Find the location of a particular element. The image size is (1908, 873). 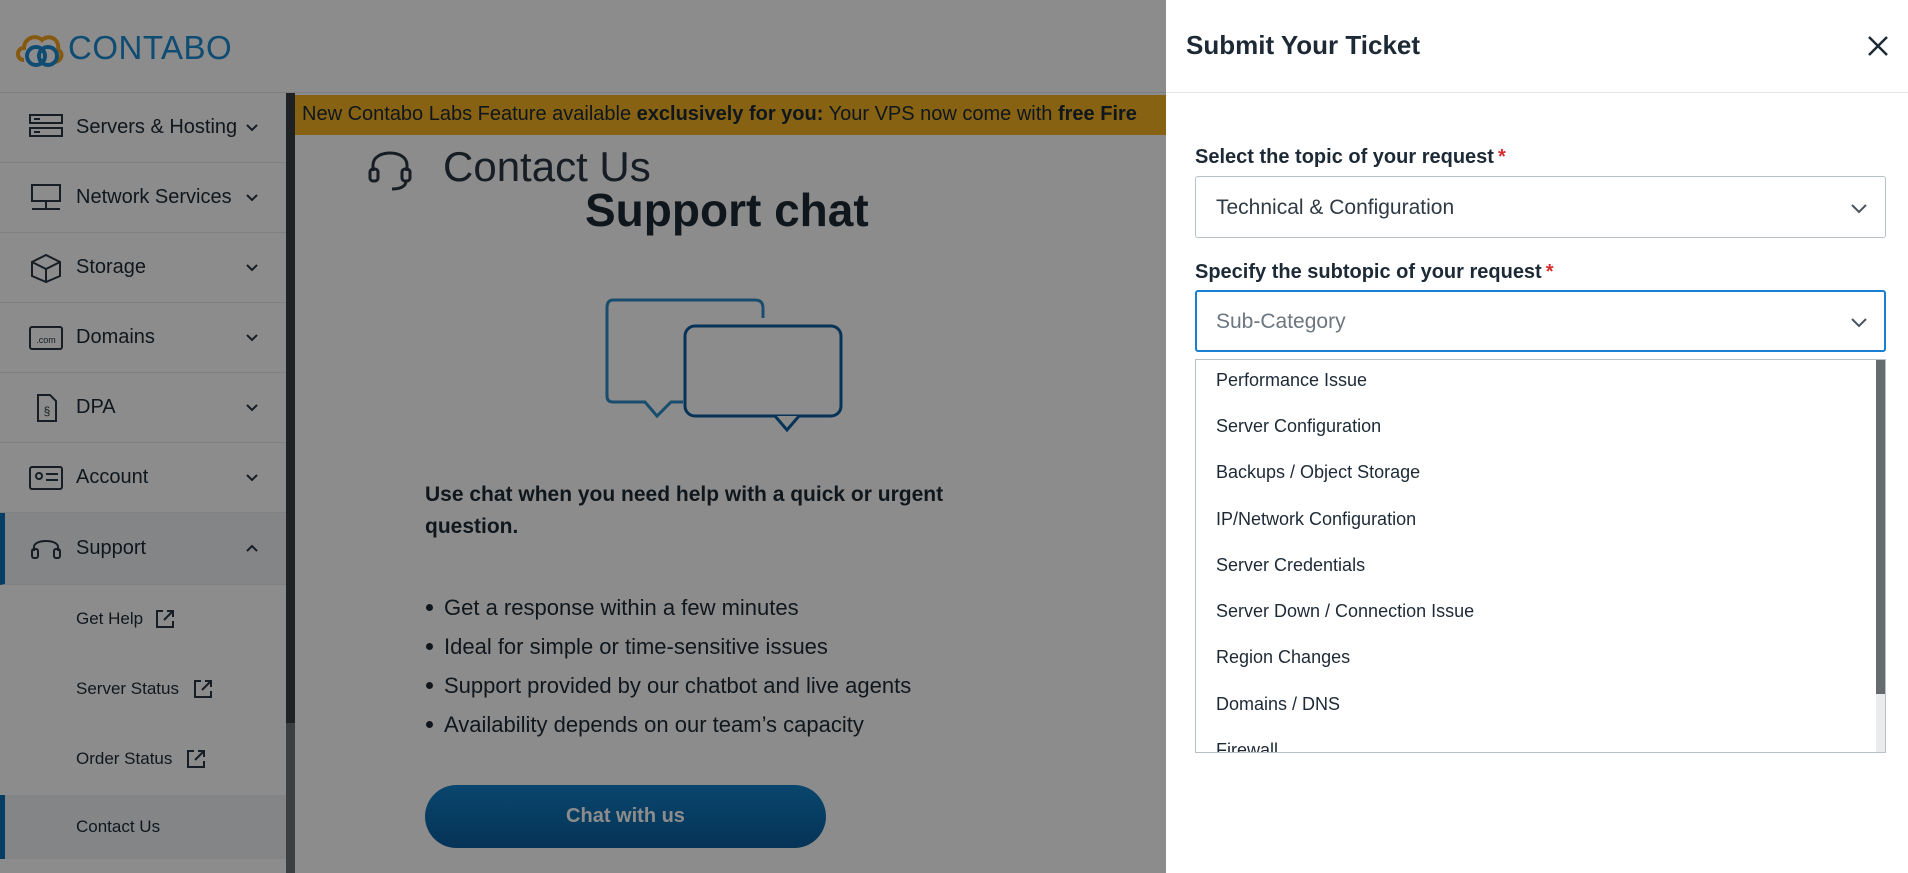

drawer-title: Submit Your Ticket is located at coordinates (1303, 45).